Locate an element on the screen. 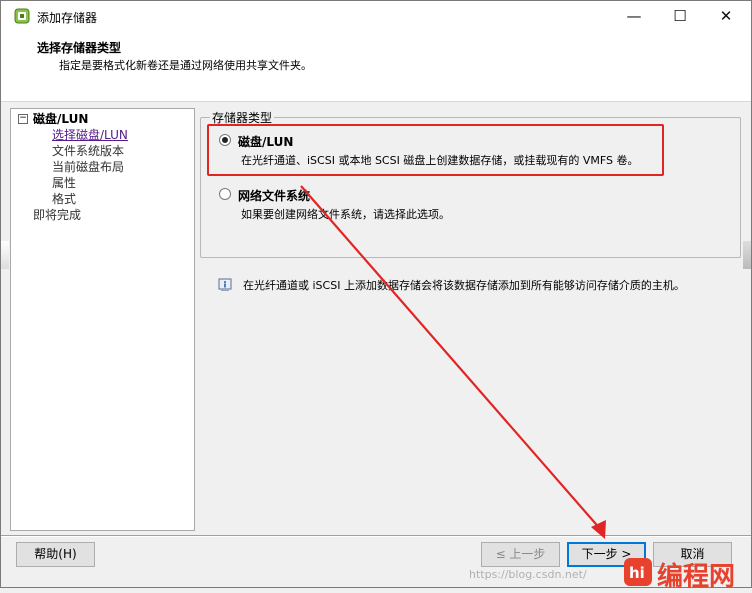 Image resolution: width=752 pixels, height=593 pixels. brand-logo: hi 编程网 is located at coordinates (686, 573).